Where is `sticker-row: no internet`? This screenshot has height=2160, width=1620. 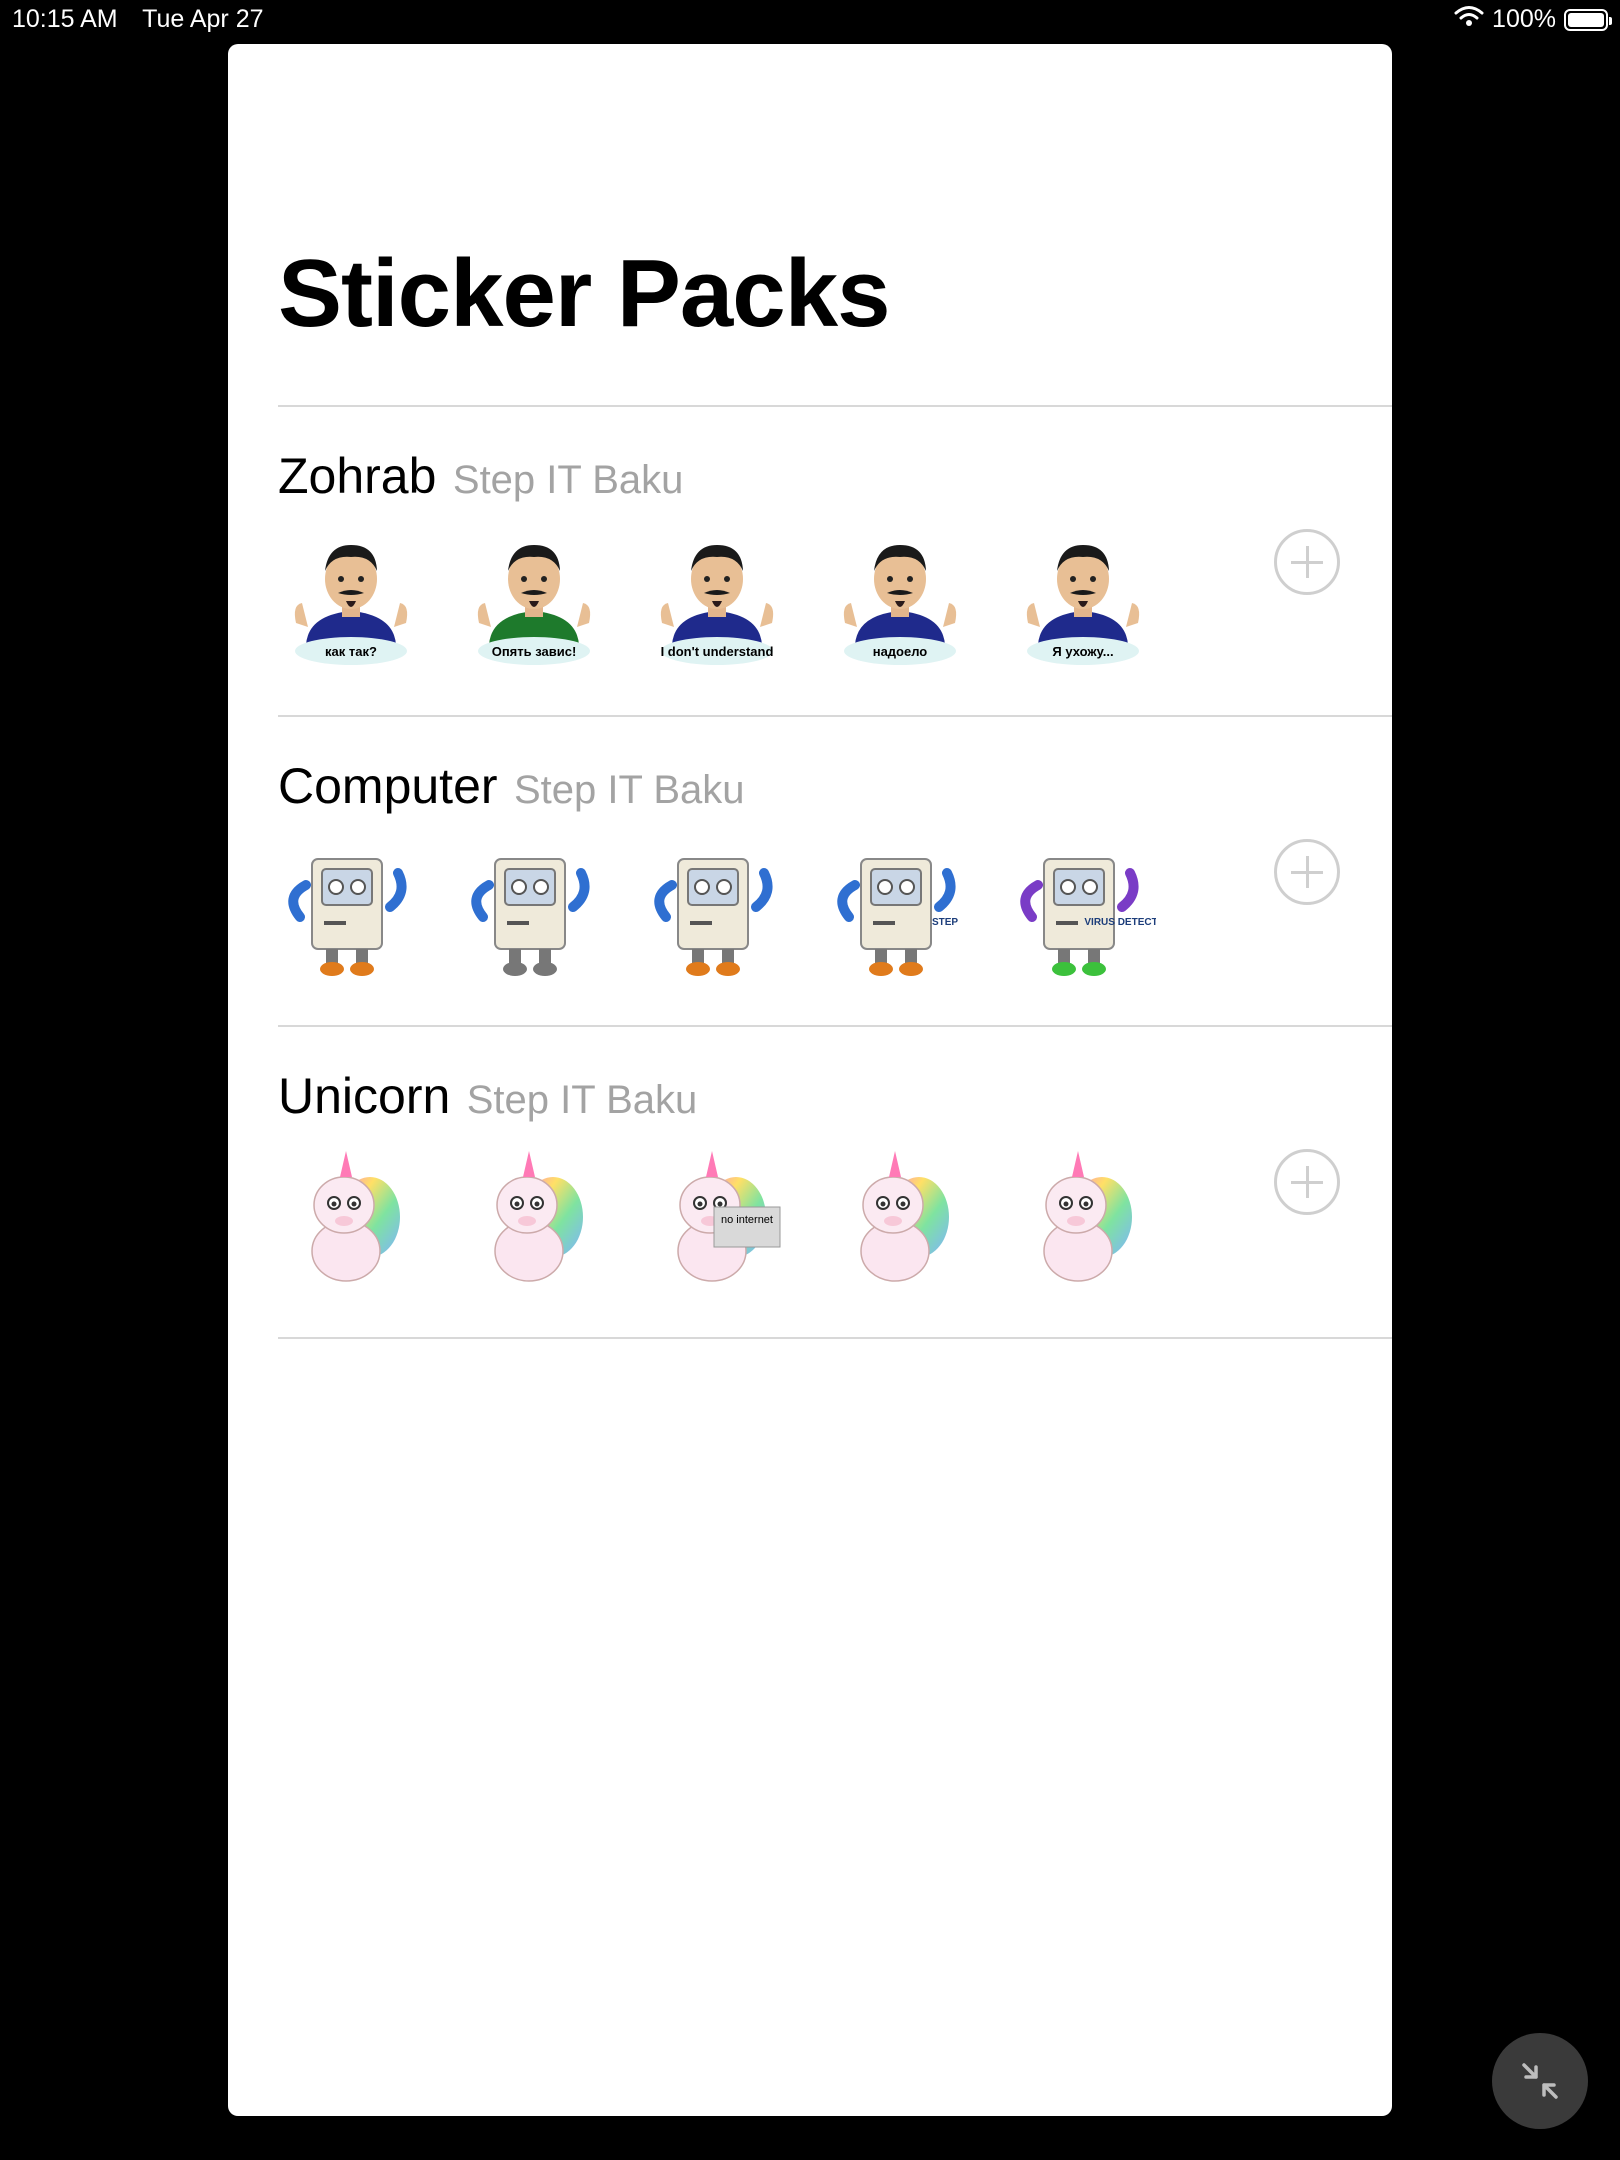 sticker-row: no internet is located at coordinates (717, 1220).